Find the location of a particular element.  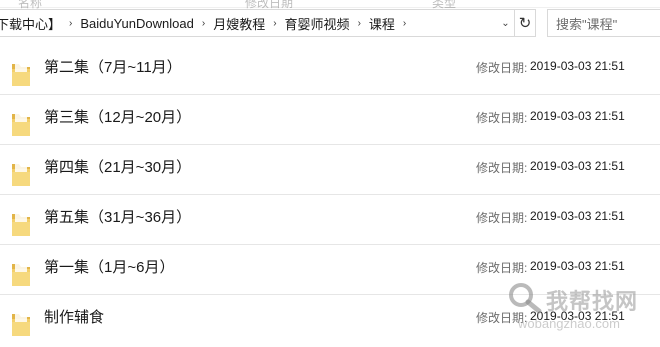

address-history-chevron-icon: ⌄ is located at coordinates (505, 23).